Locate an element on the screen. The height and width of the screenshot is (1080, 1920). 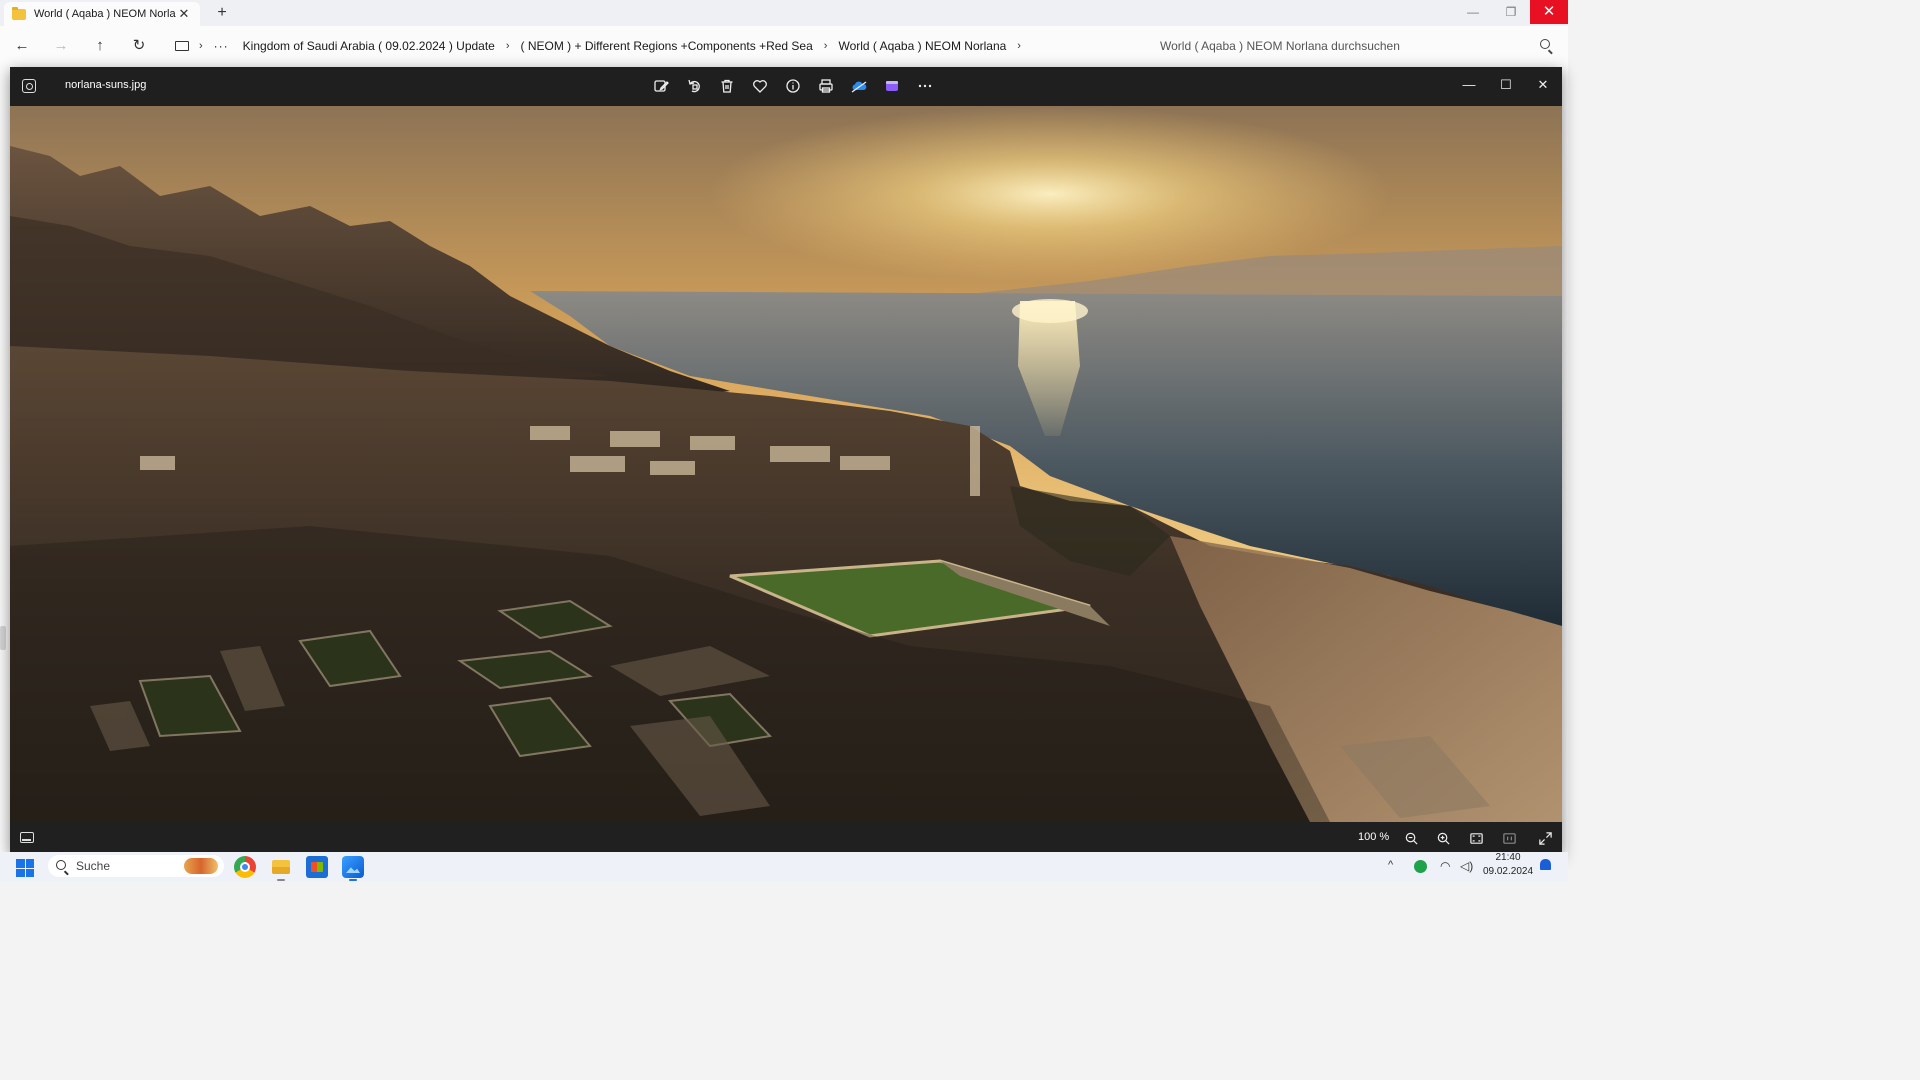
clock-date: 09.02.2024 is located at coordinates (1508, 871).